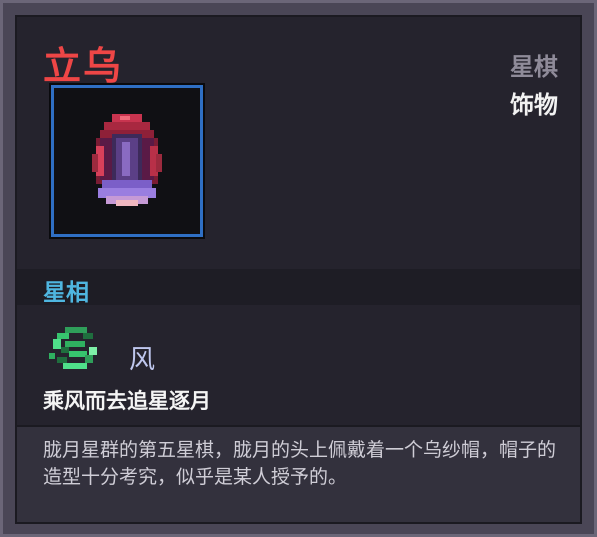 This screenshot has width=597, height=537. I want to click on item-icon-slot, so click(127, 161).